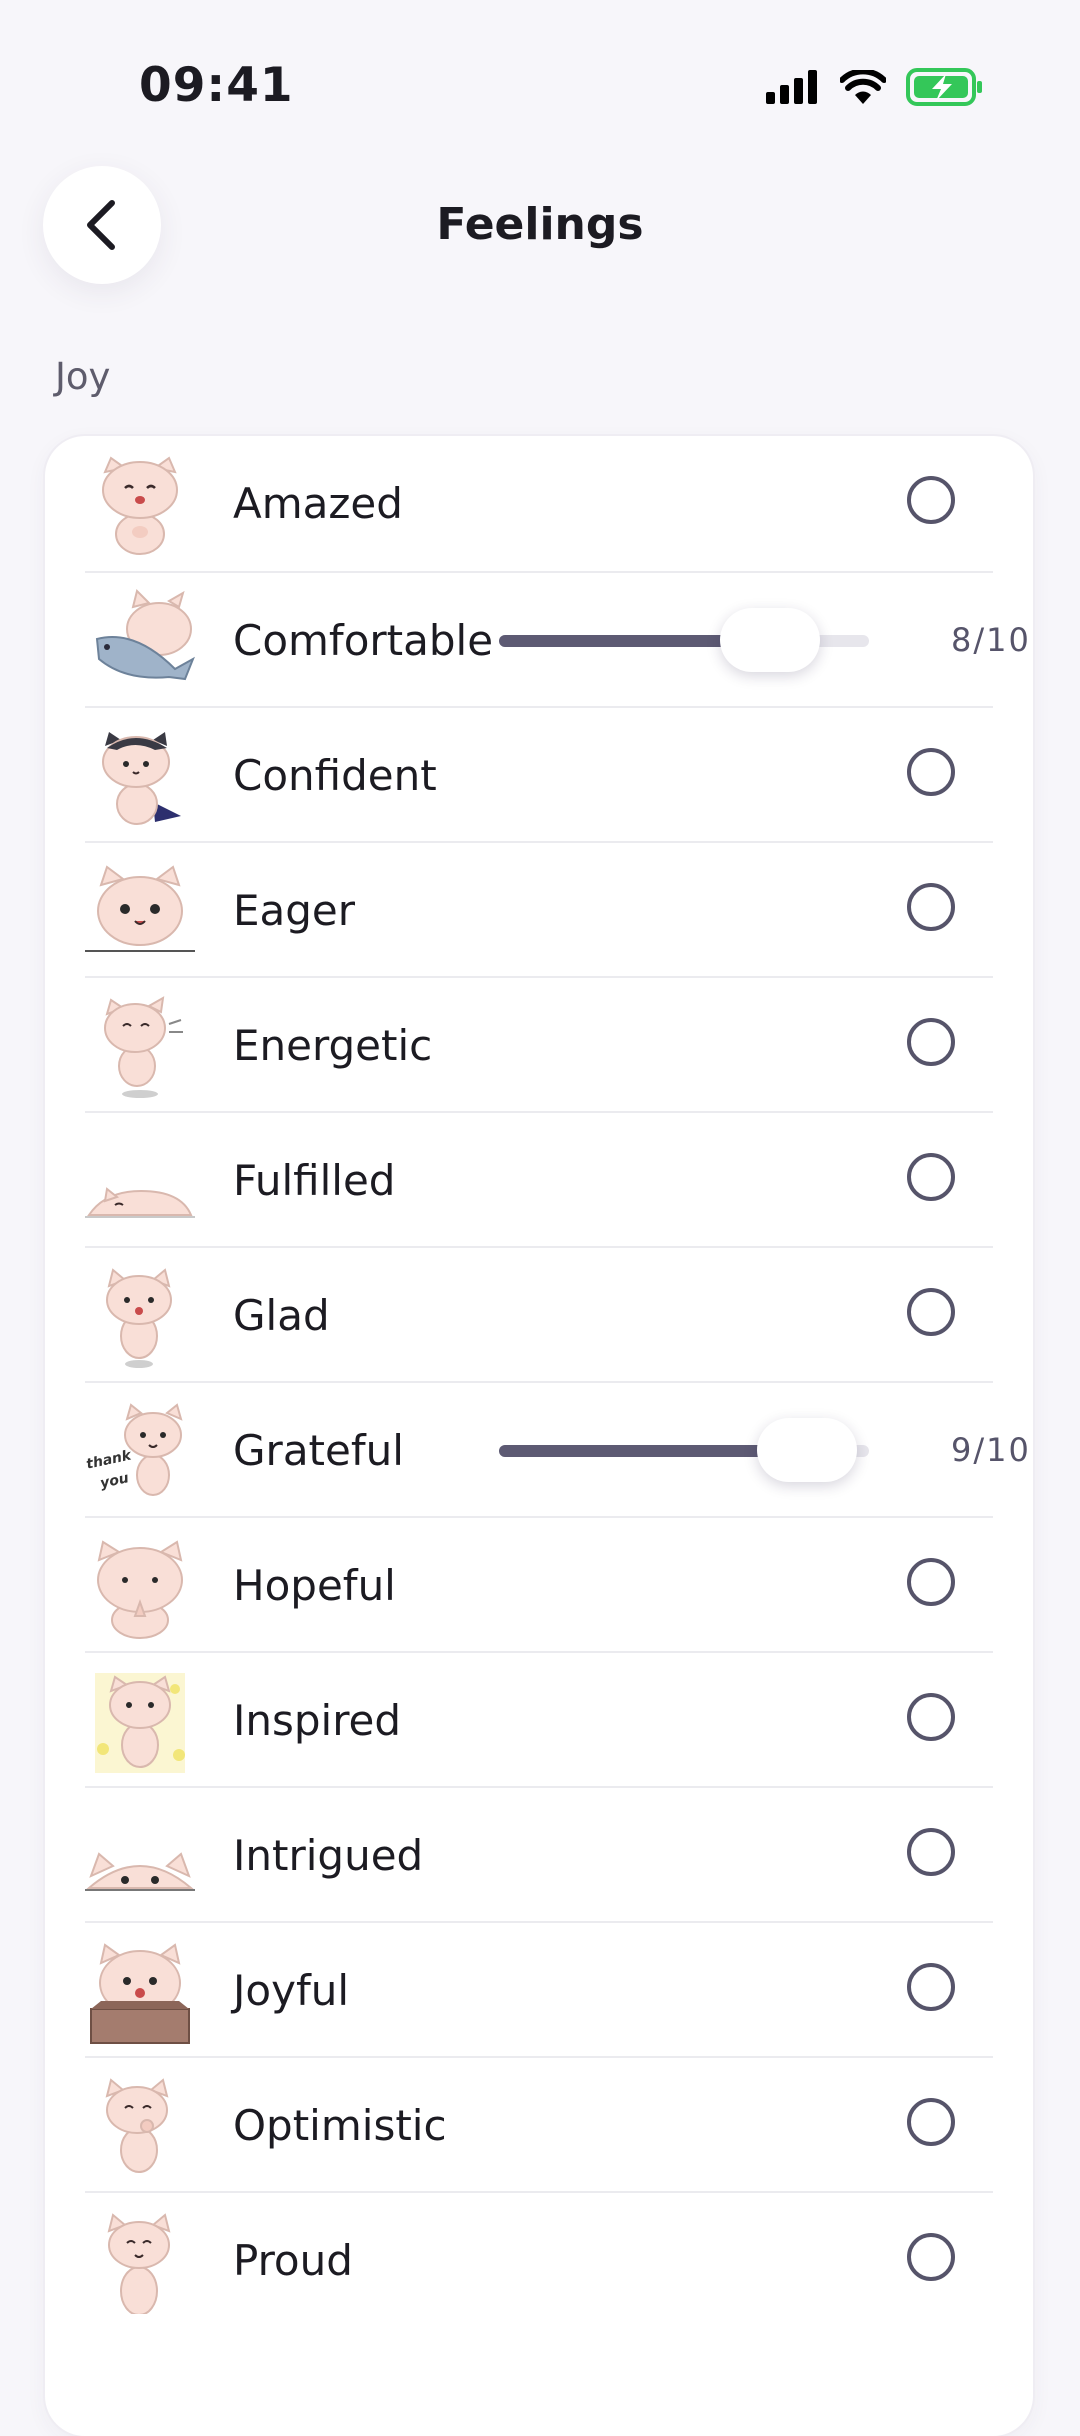  What do you see at coordinates (539, 1314) in the screenshot?
I see `feeling-row-glad: Glad` at bounding box center [539, 1314].